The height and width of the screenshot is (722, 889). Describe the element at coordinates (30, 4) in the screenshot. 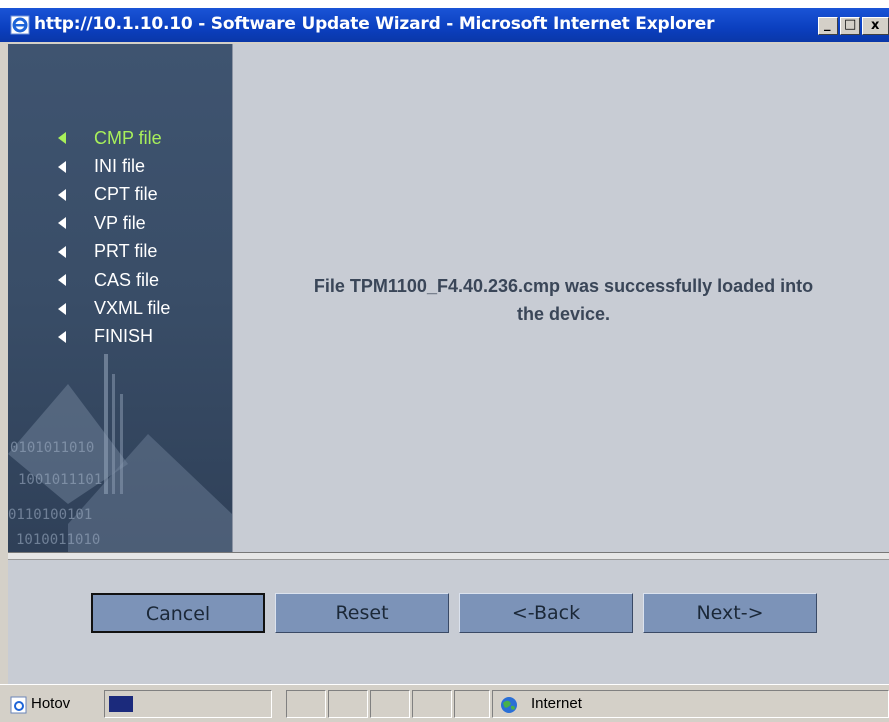

I see `cropped-header-text` at that location.